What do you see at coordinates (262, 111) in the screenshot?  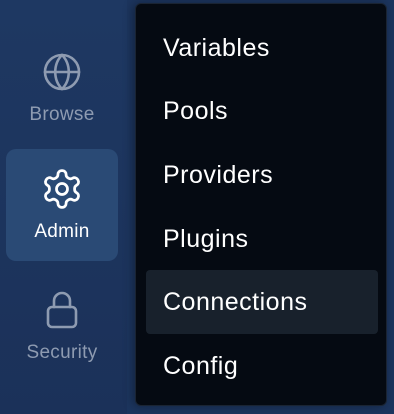 I see `menu-item-pools: Pools` at bounding box center [262, 111].